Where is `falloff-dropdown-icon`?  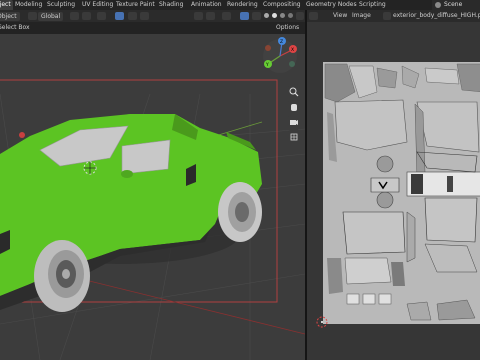
falloff-dropdown-icon is located at coordinates (144, 16).